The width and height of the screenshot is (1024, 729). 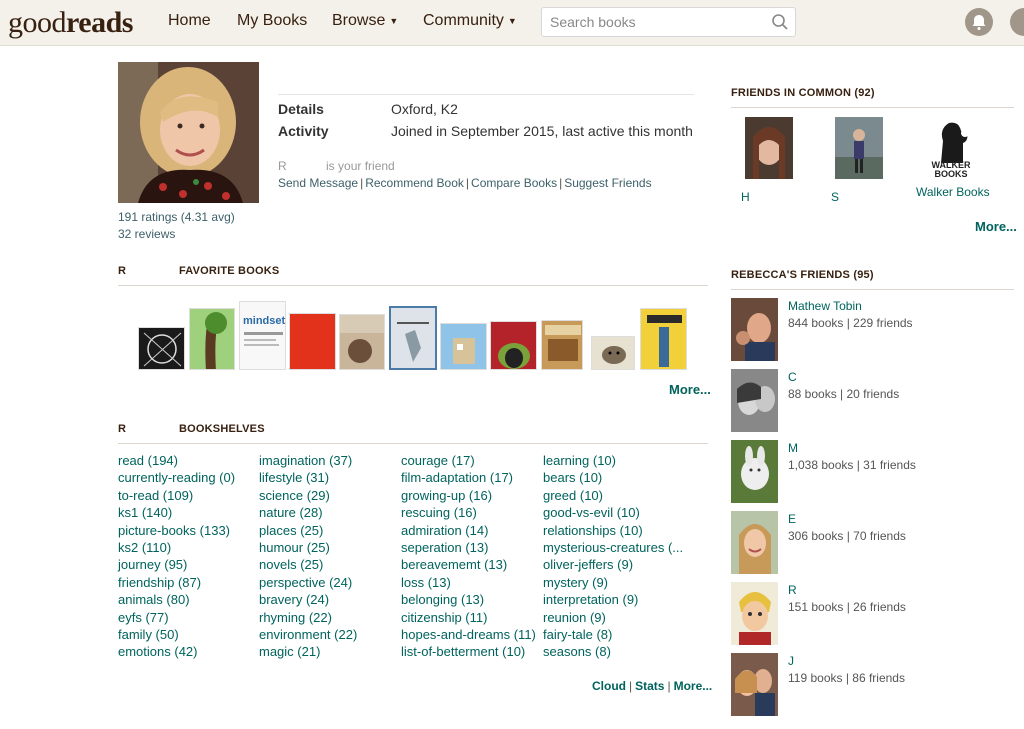 I want to click on shelf-link: hopes-and-dreams (11), so click(x=468, y=634).